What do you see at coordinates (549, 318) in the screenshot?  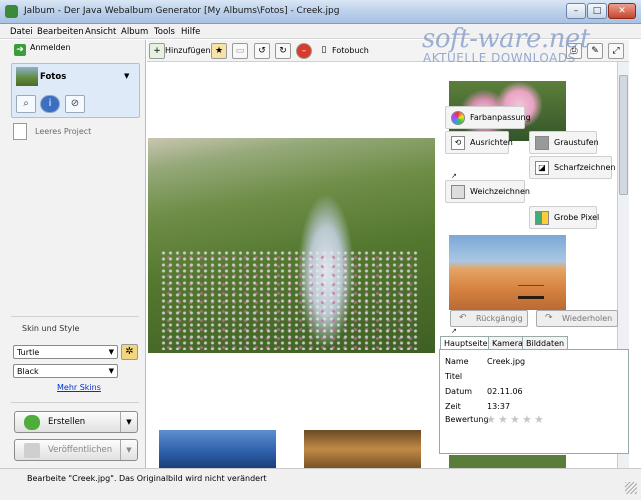 I see `redo-icon: ↷` at bounding box center [549, 318].